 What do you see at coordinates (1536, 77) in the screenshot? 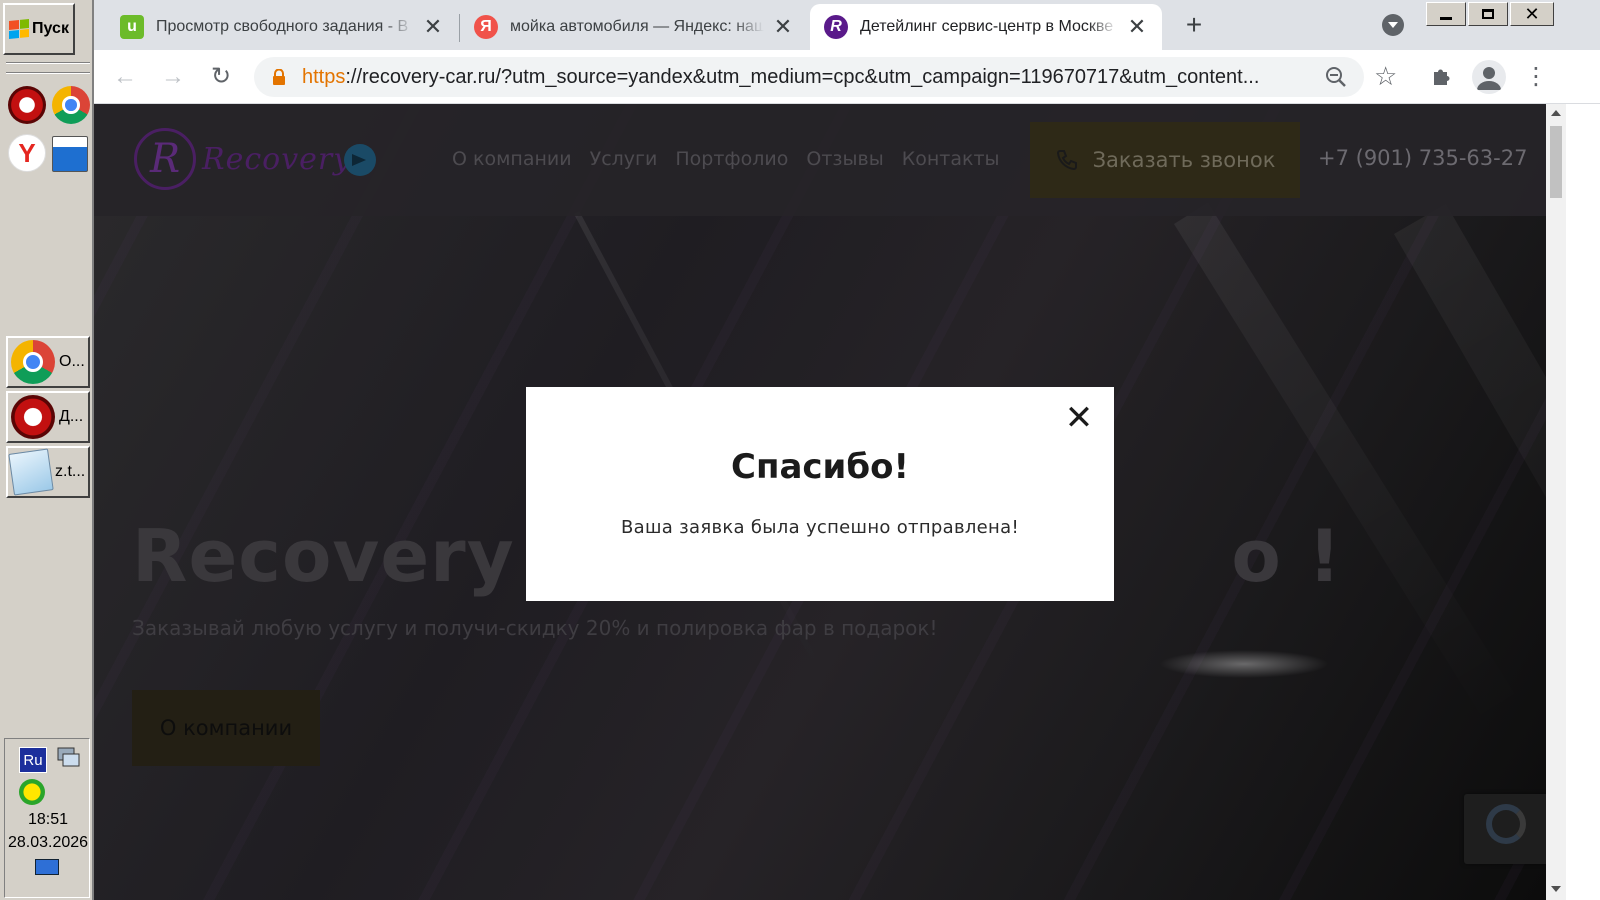
I see `browser-menu-icon: ⋮` at bounding box center [1536, 77].